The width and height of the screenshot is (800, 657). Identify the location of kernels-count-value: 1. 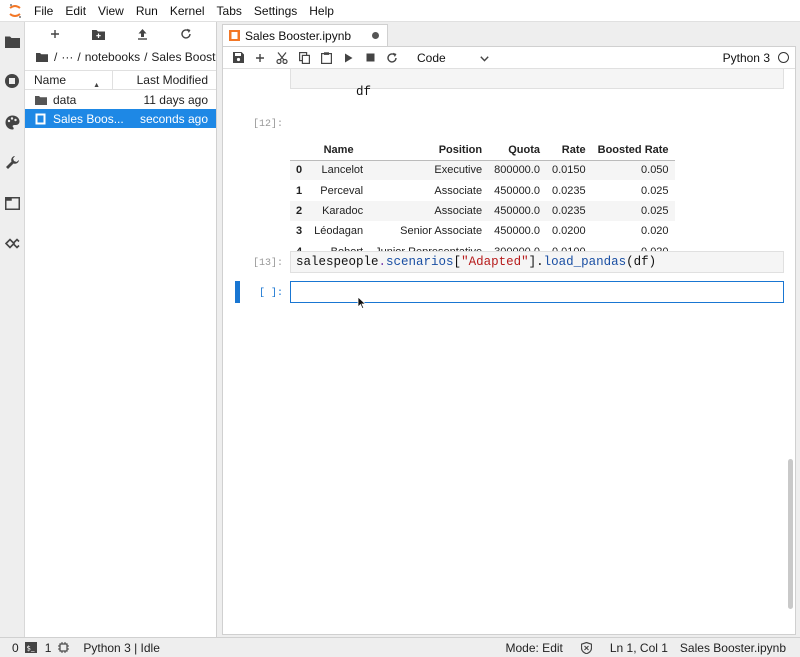
(48, 647).